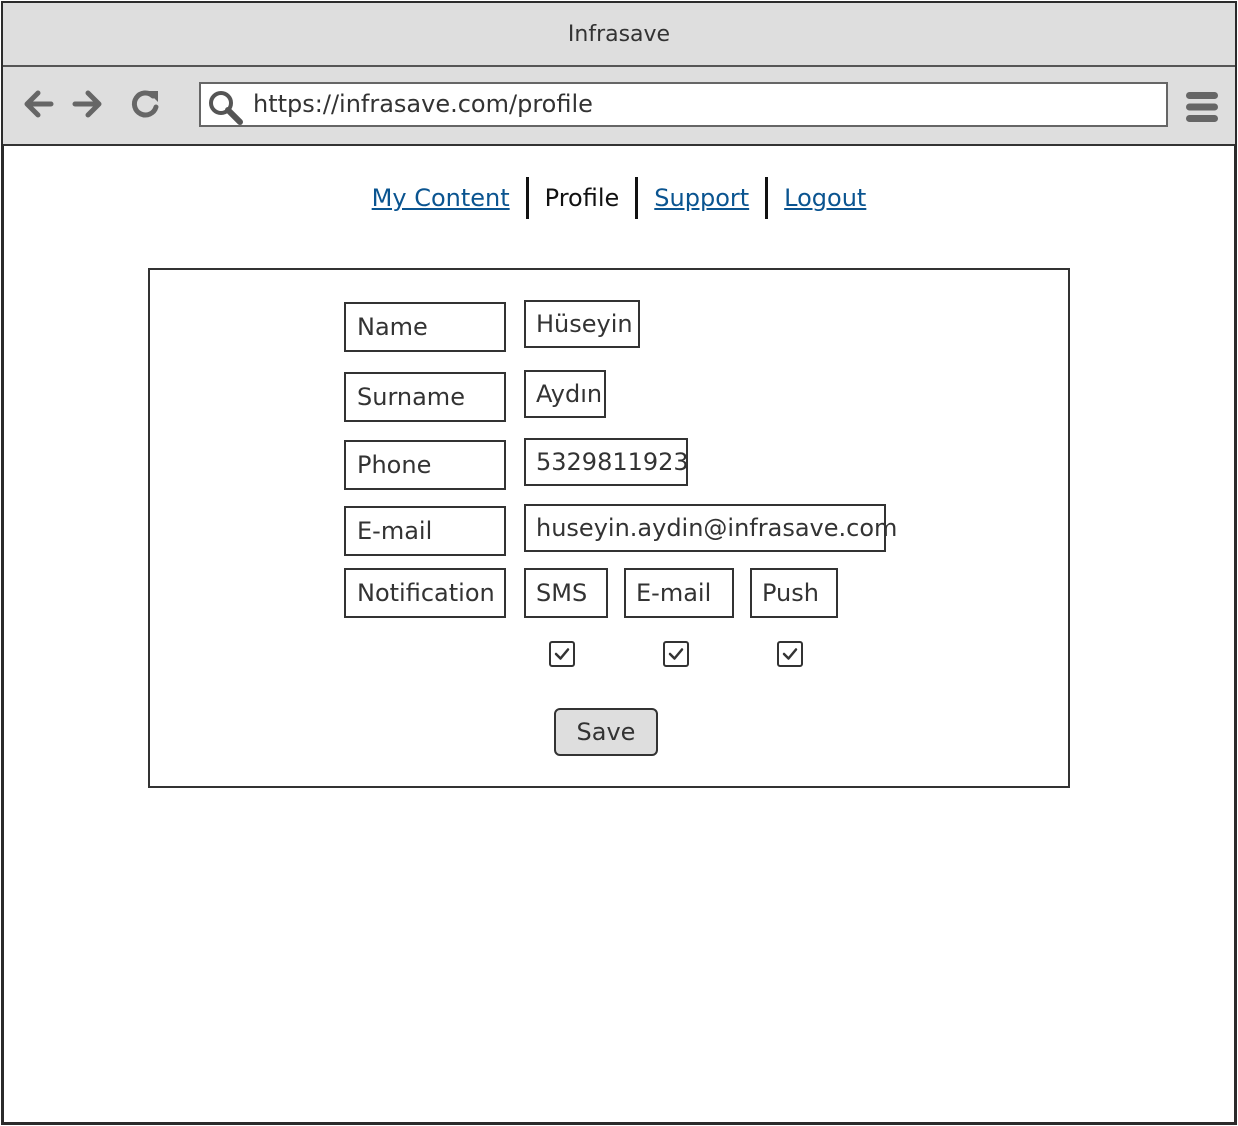 The width and height of the screenshot is (1238, 1126). I want to click on surname-field: Aydın, so click(565, 394).